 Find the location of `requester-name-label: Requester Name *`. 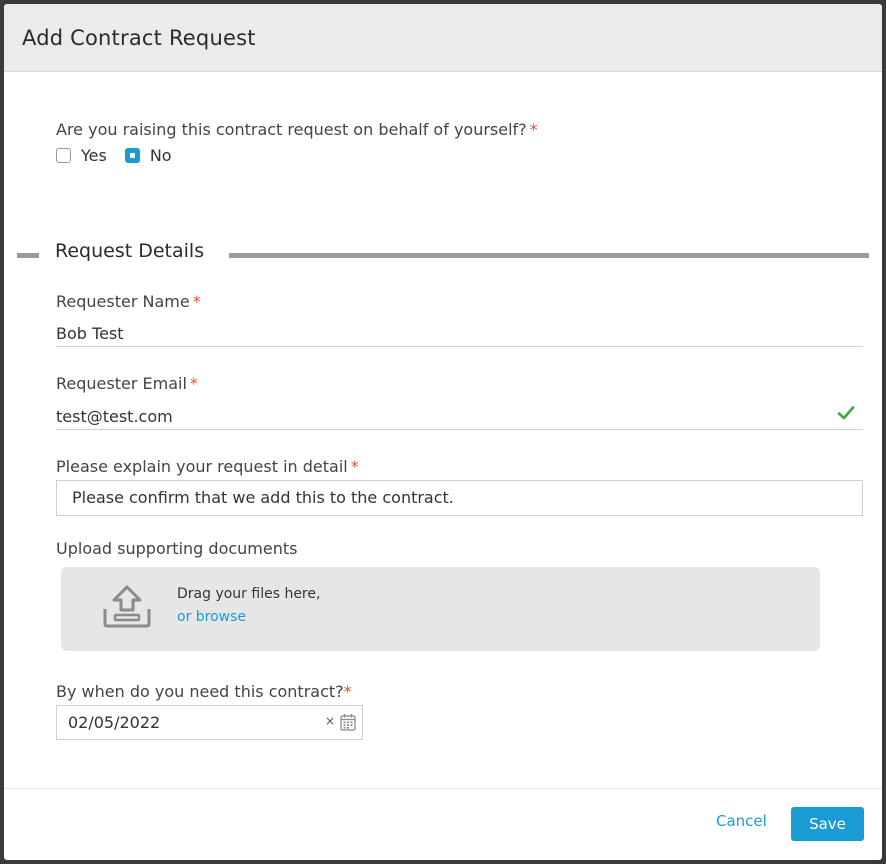

requester-name-label: Requester Name * is located at coordinates (128, 301).